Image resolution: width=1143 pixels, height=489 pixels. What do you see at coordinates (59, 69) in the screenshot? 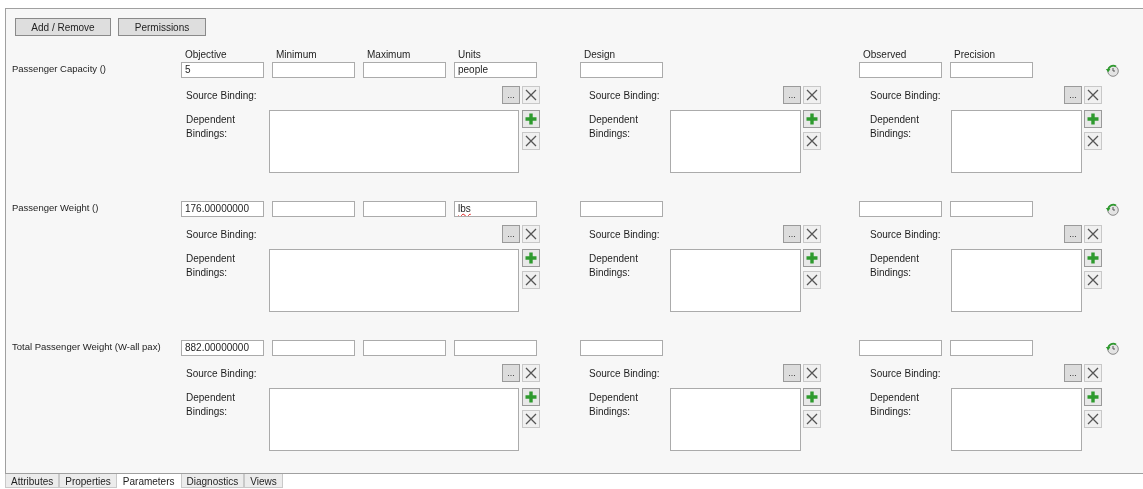
I see `parameter-name: Passenger Capacity ()` at bounding box center [59, 69].